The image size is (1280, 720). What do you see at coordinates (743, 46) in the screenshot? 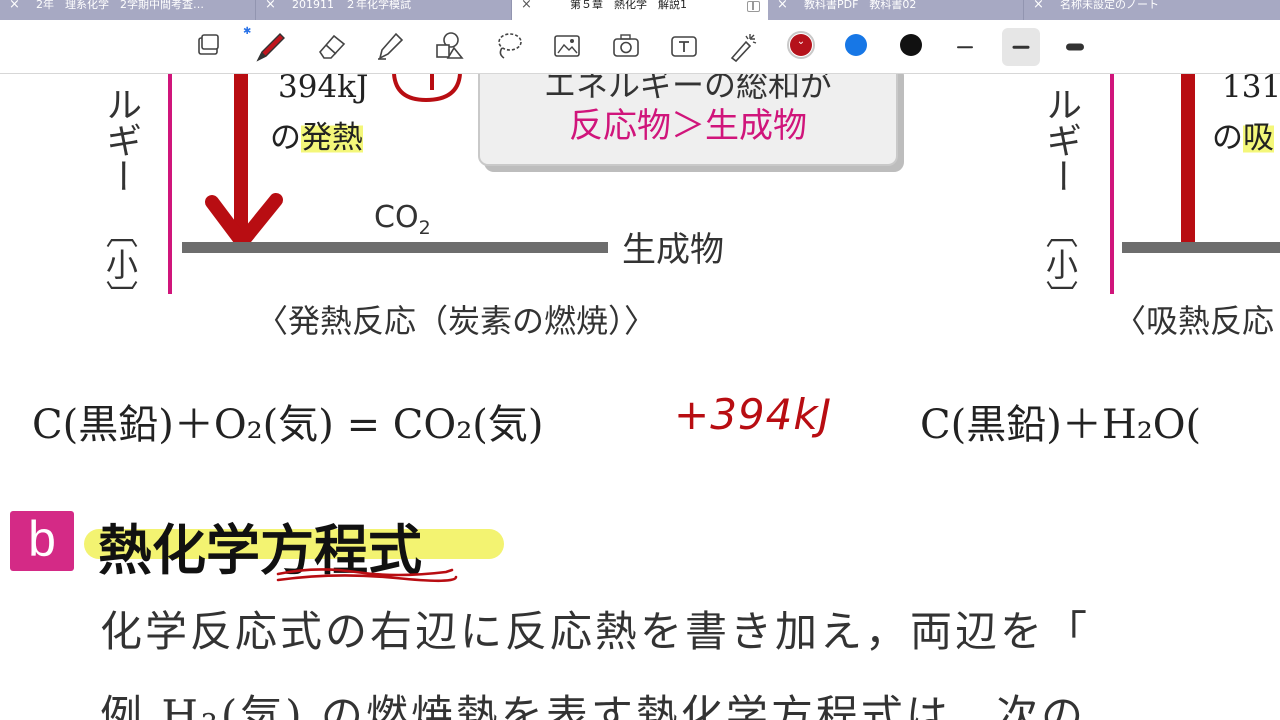
I see `laser-pointer-icon` at bounding box center [743, 46].